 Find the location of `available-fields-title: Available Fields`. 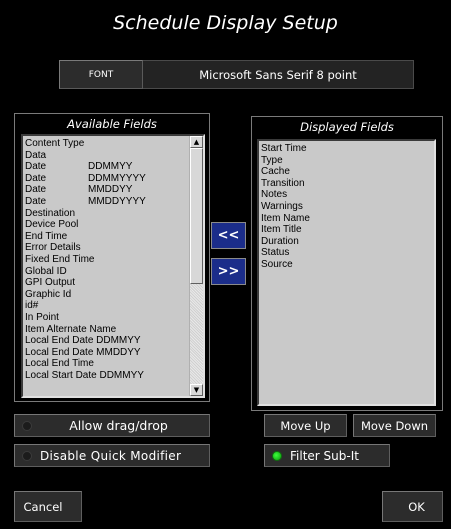

available-fields-title: Available Fields is located at coordinates (112, 124).